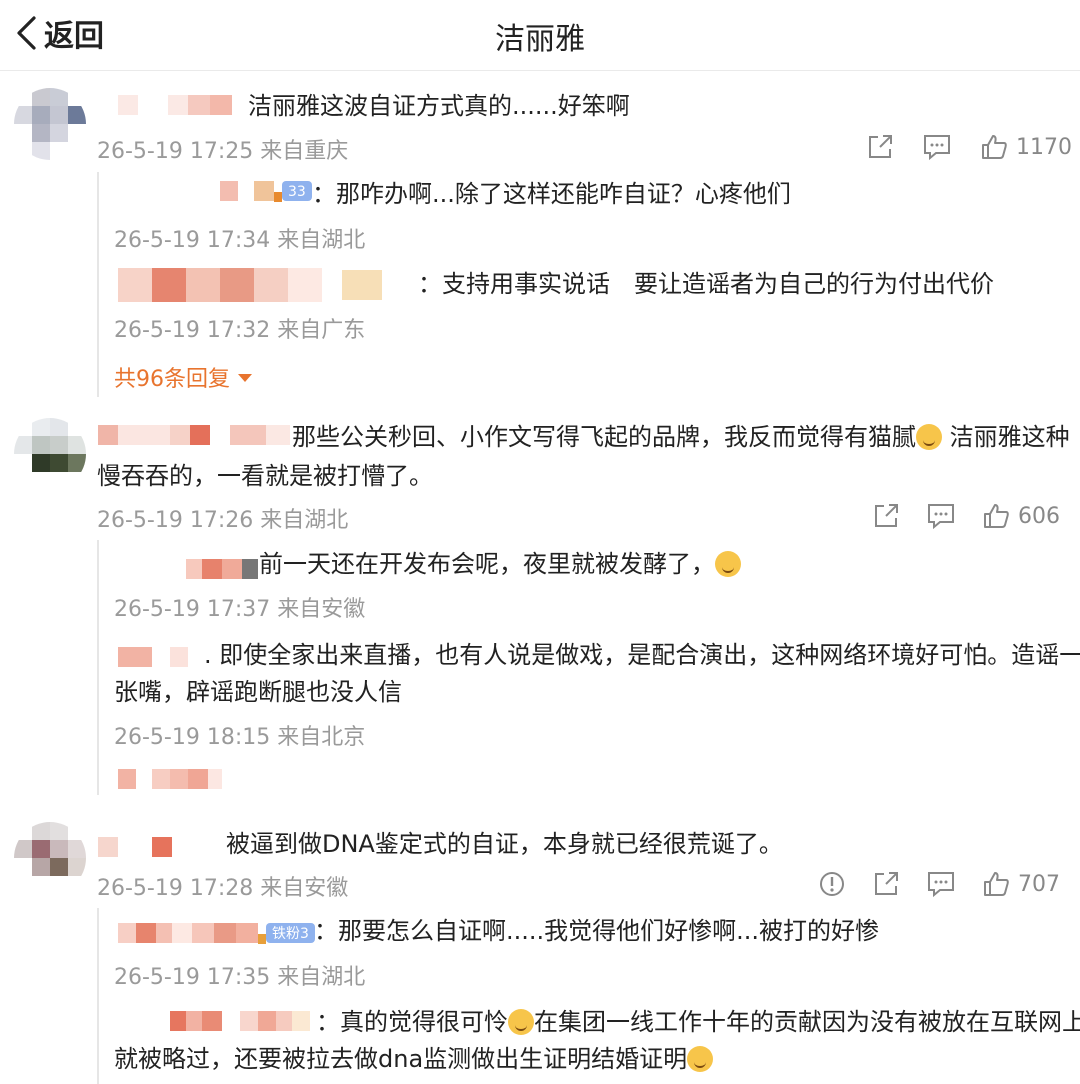  I want to click on comment-meta: 26-5-19 17:26 来自湖北, so click(223, 520).